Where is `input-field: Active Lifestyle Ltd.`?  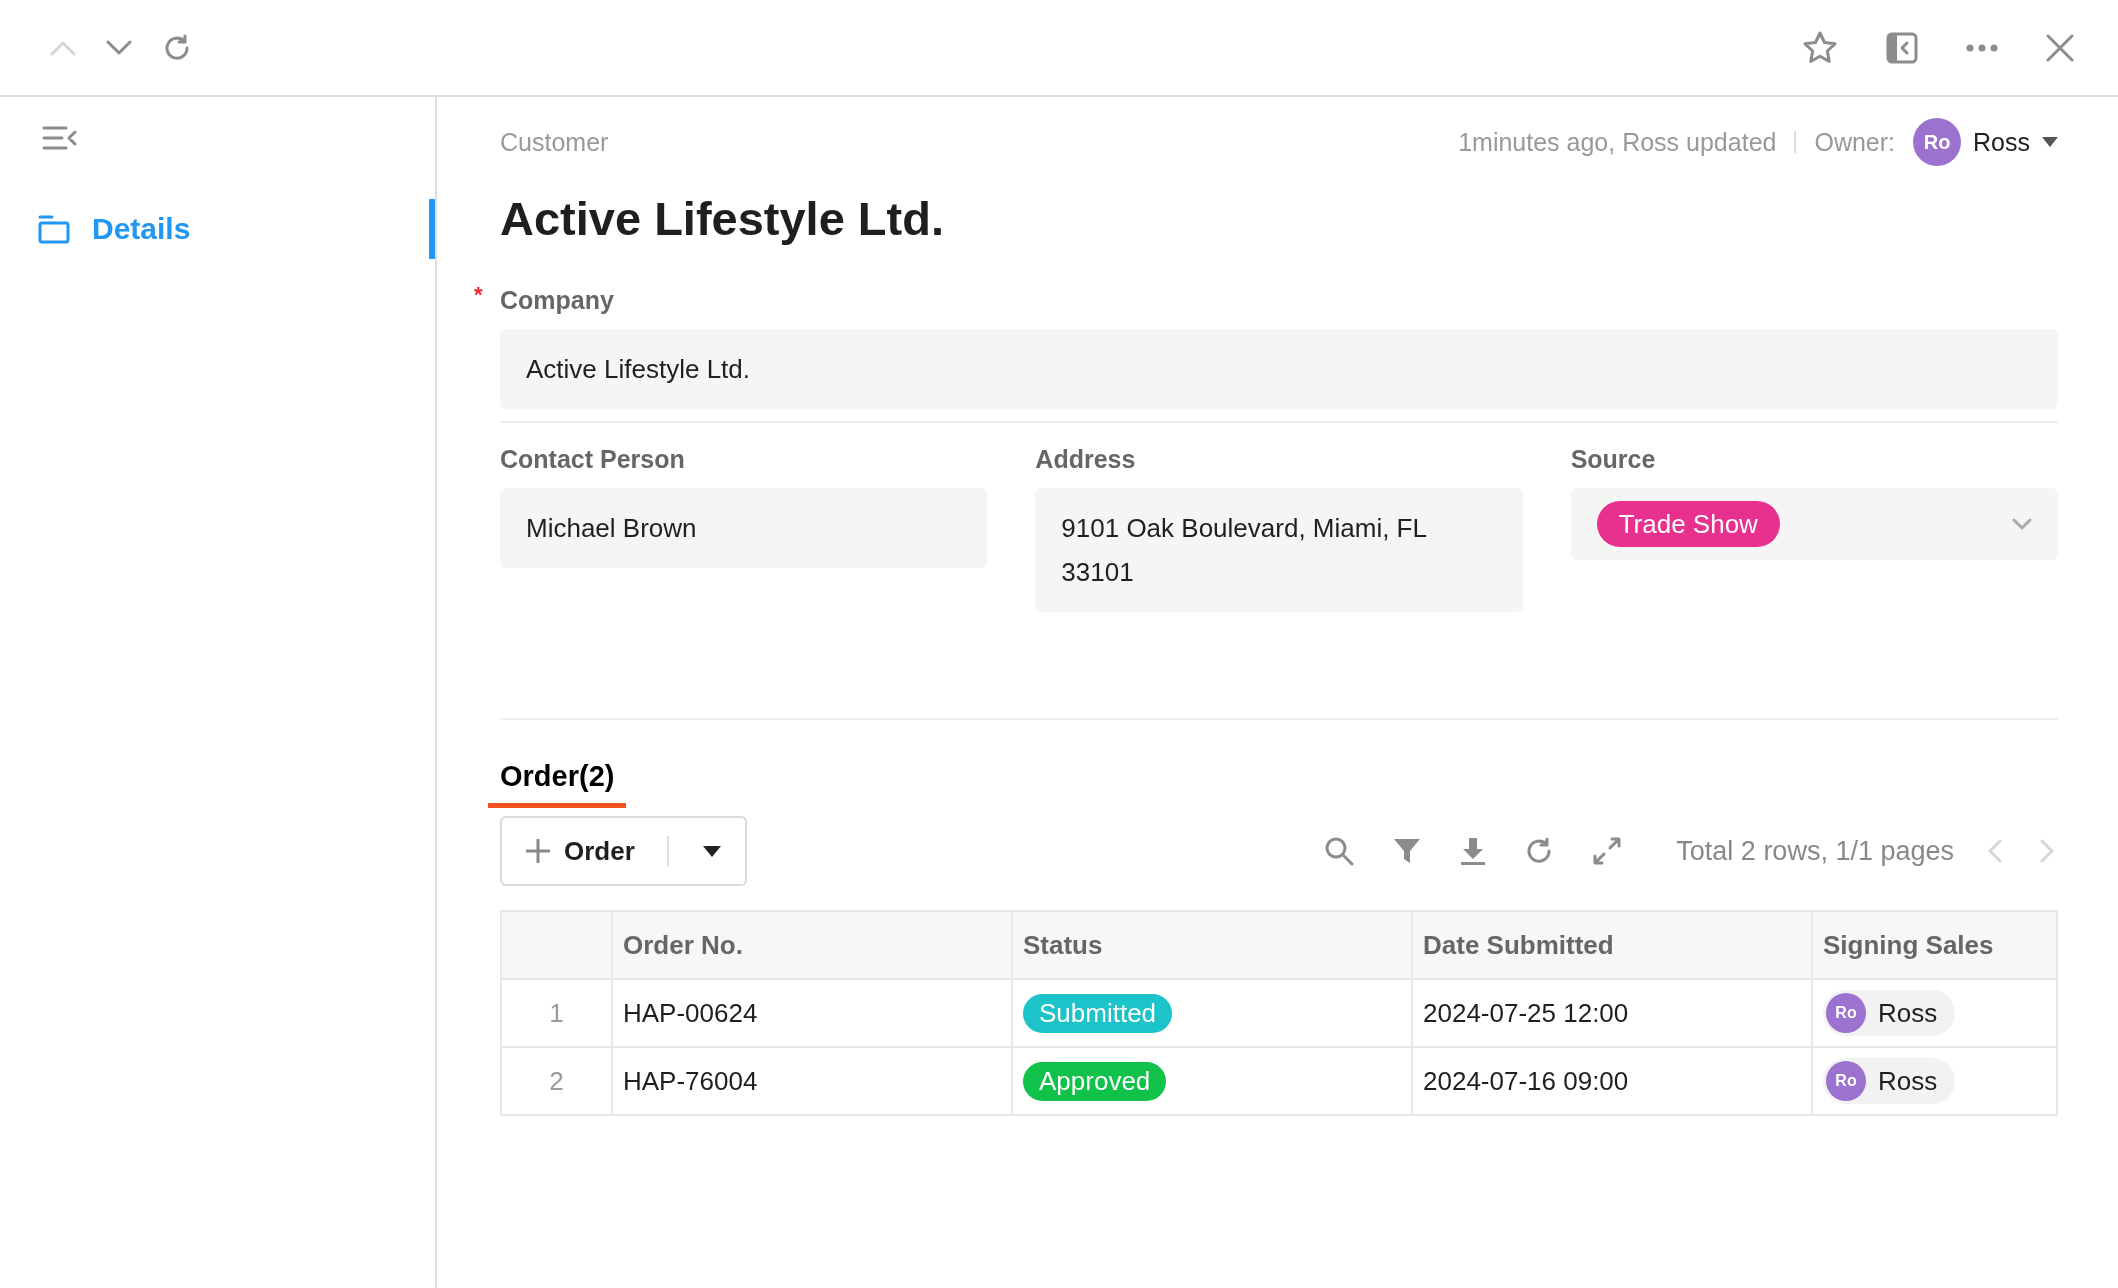
input-field: Active Lifestyle Ltd. is located at coordinates (1279, 369).